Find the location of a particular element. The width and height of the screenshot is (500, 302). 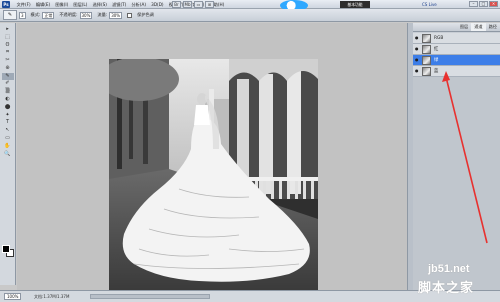

shape-tool-icon: ▭ is located at coordinates (8, 138).